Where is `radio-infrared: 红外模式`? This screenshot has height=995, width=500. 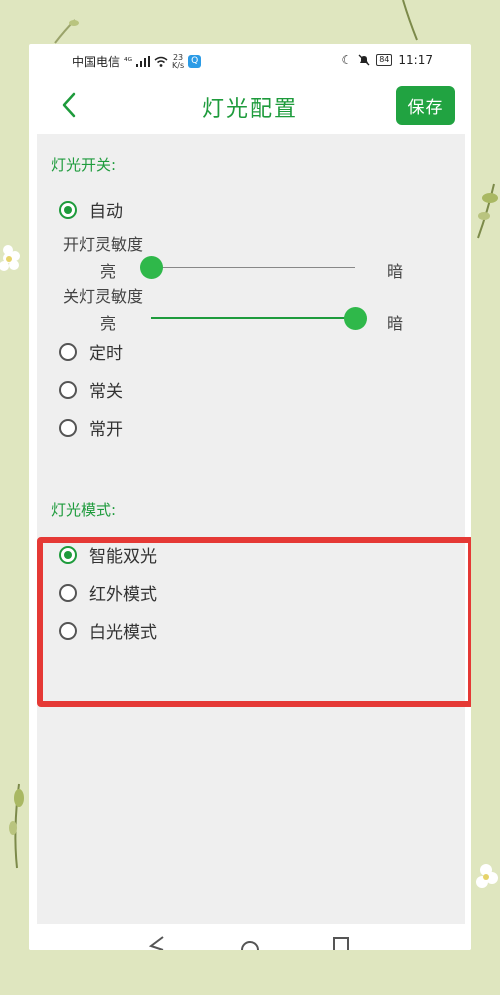
radio-infrared: 红外模式 is located at coordinates (108, 592).